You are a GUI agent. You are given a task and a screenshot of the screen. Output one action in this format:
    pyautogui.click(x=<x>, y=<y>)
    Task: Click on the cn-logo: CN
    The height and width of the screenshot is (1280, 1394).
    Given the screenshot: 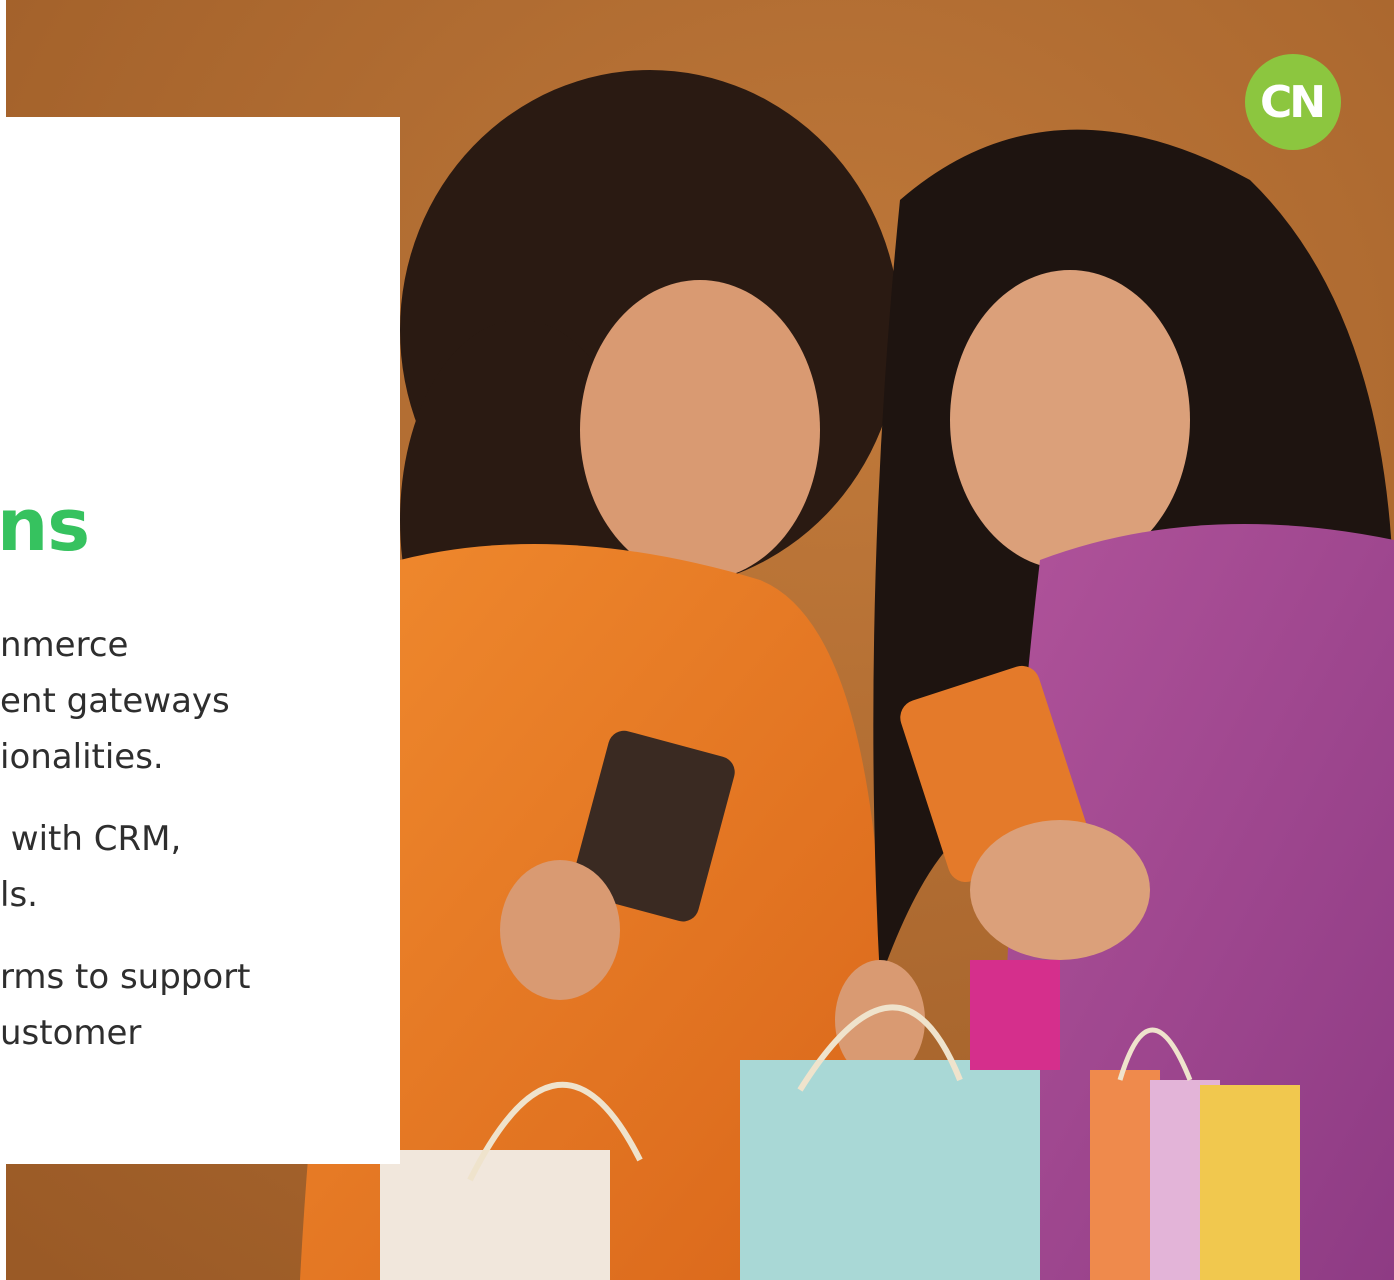 What is the action you would take?
    pyautogui.click(x=1293, y=102)
    